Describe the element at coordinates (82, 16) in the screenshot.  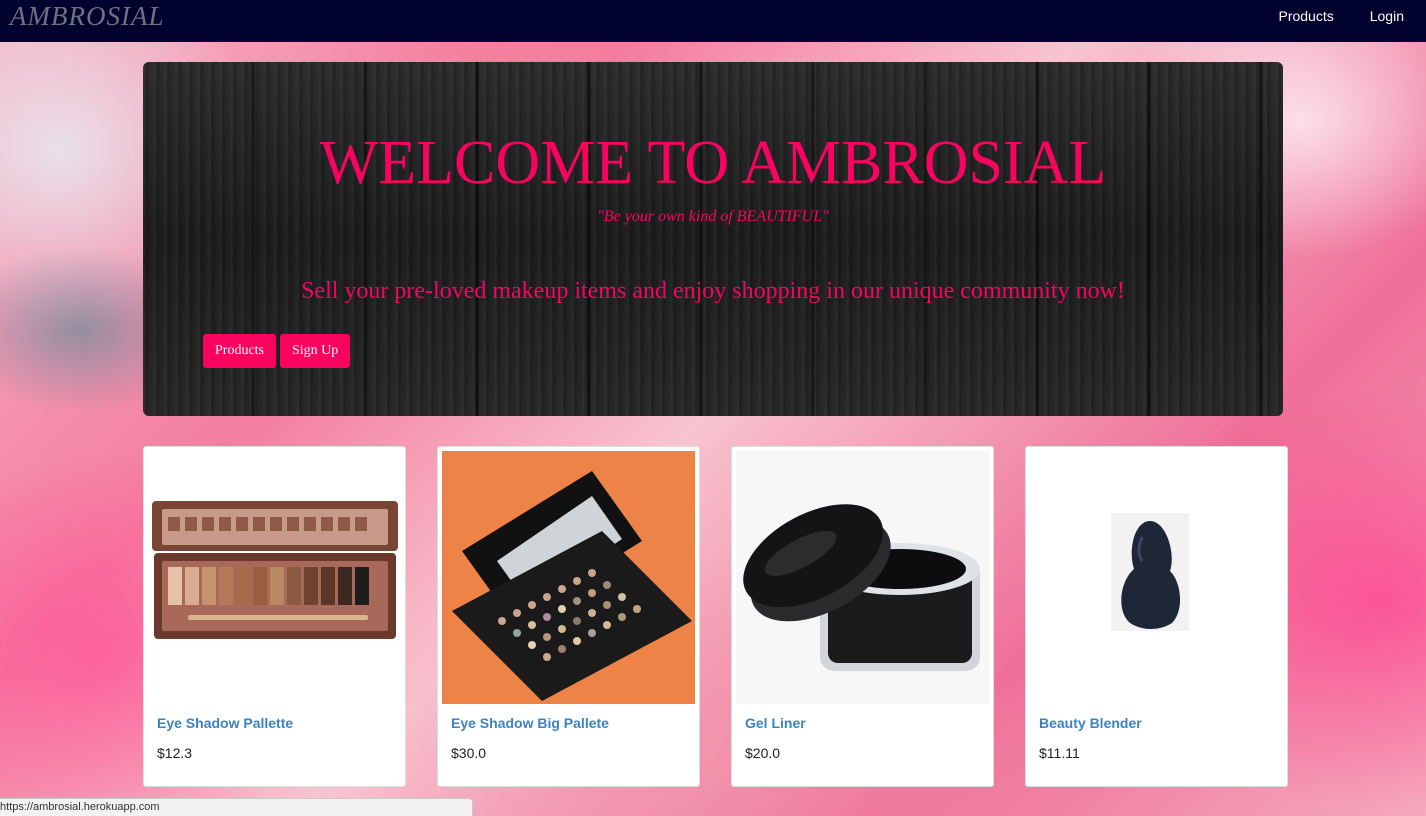
I see `brand-logo: AMBROSIAL` at that location.